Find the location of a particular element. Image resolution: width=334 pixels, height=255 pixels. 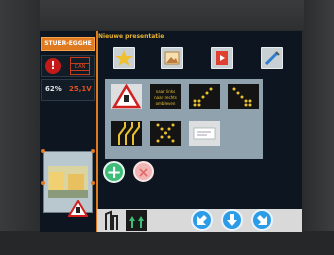

tools-icon is located at coordinates (272, 58).